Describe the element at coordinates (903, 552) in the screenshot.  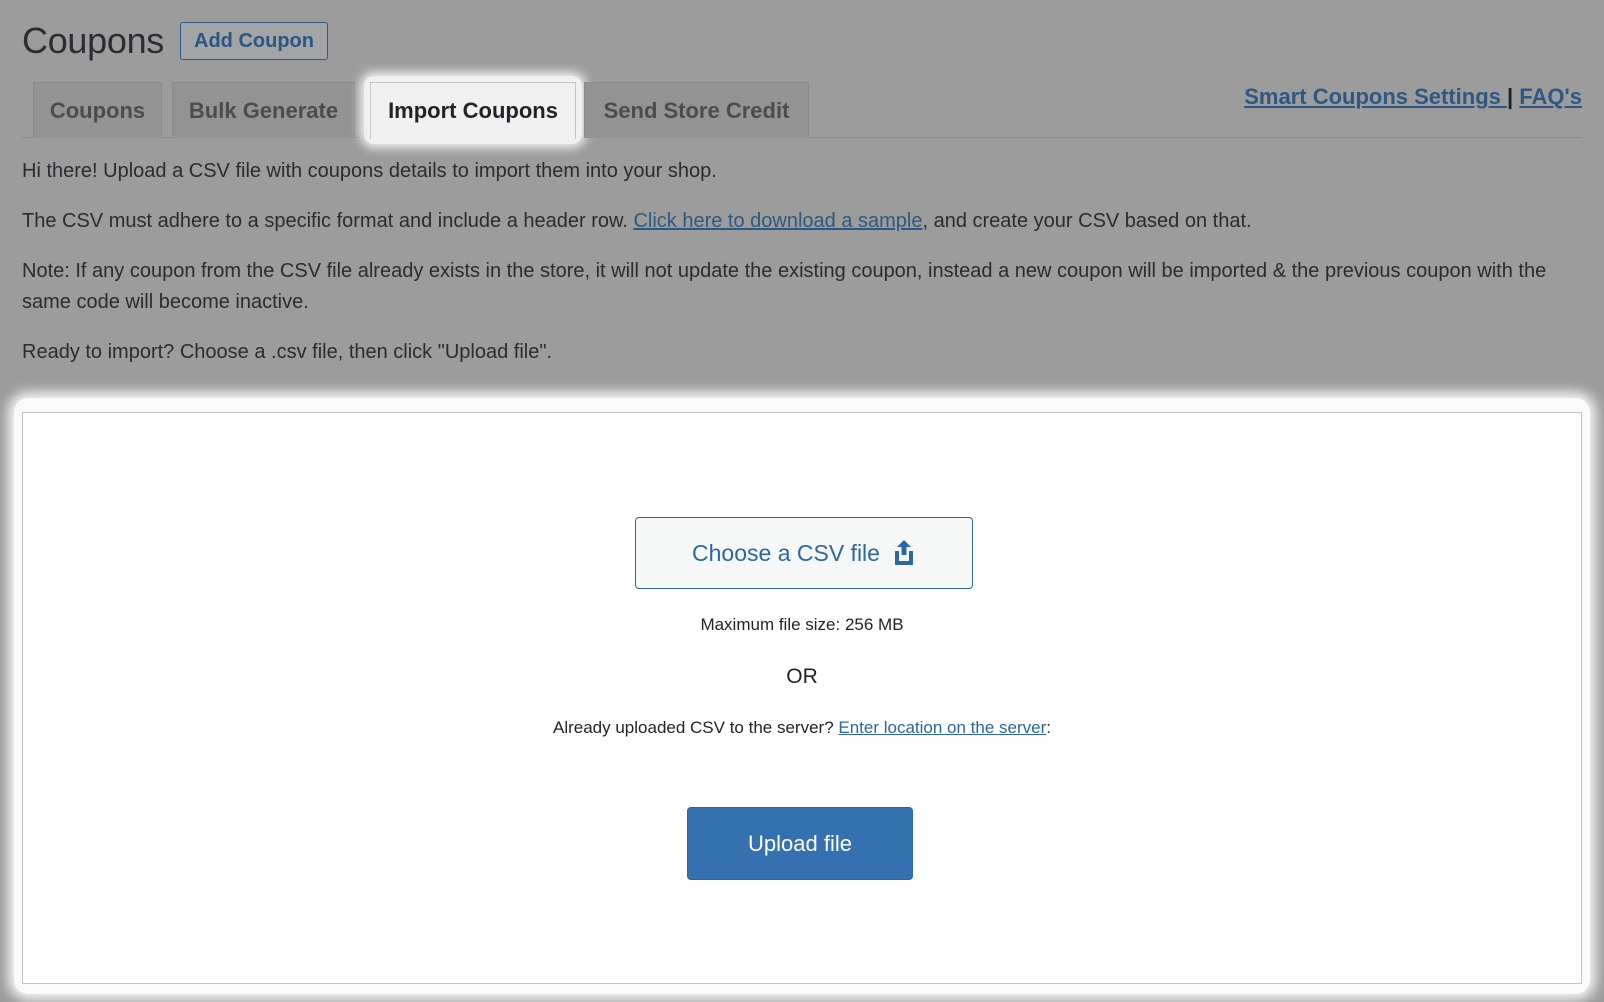
I see `upload-share-icon` at that location.